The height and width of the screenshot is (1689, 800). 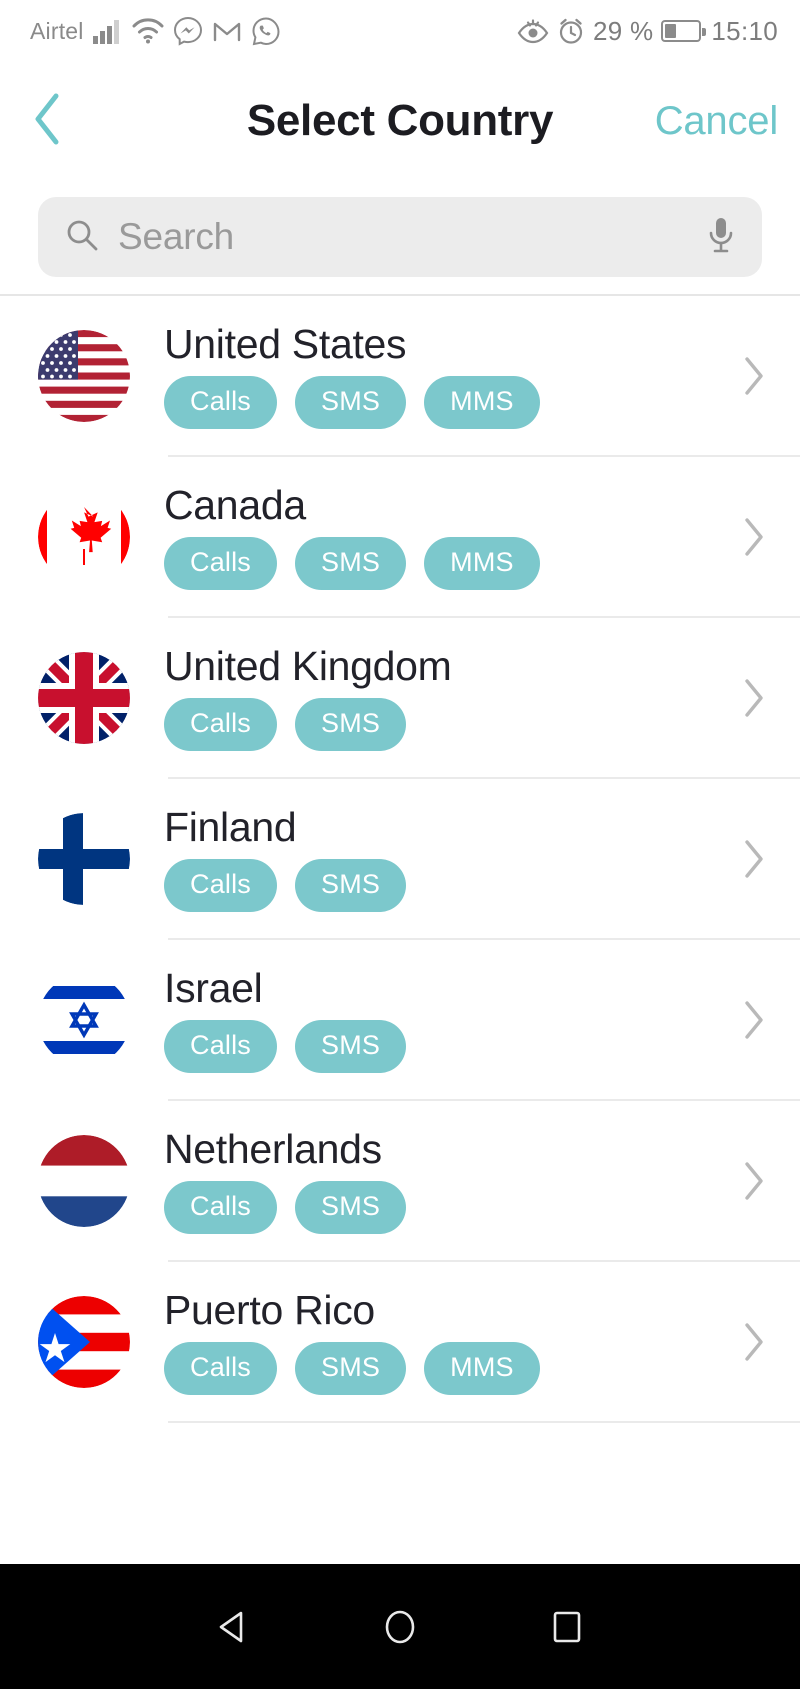 What do you see at coordinates (57, 30) in the screenshot?
I see `carrier-label: Airtel` at bounding box center [57, 30].